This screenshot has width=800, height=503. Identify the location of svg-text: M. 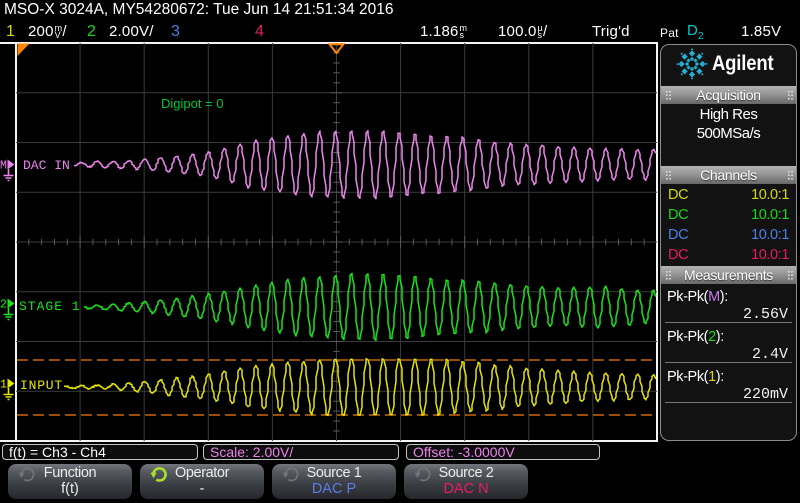
(3, 166).